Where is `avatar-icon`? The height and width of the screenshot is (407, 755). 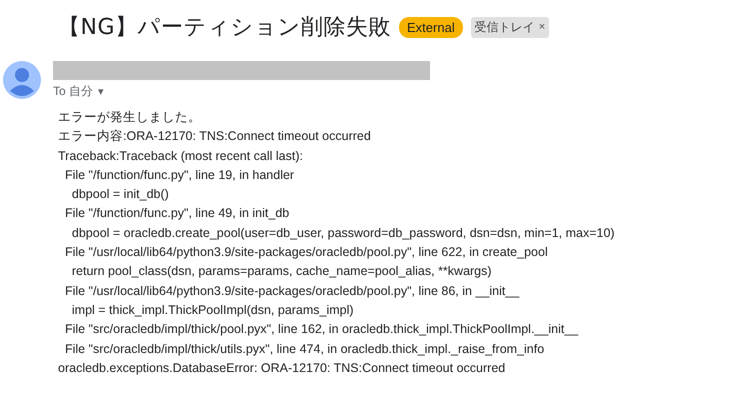 avatar-icon is located at coordinates (22, 80).